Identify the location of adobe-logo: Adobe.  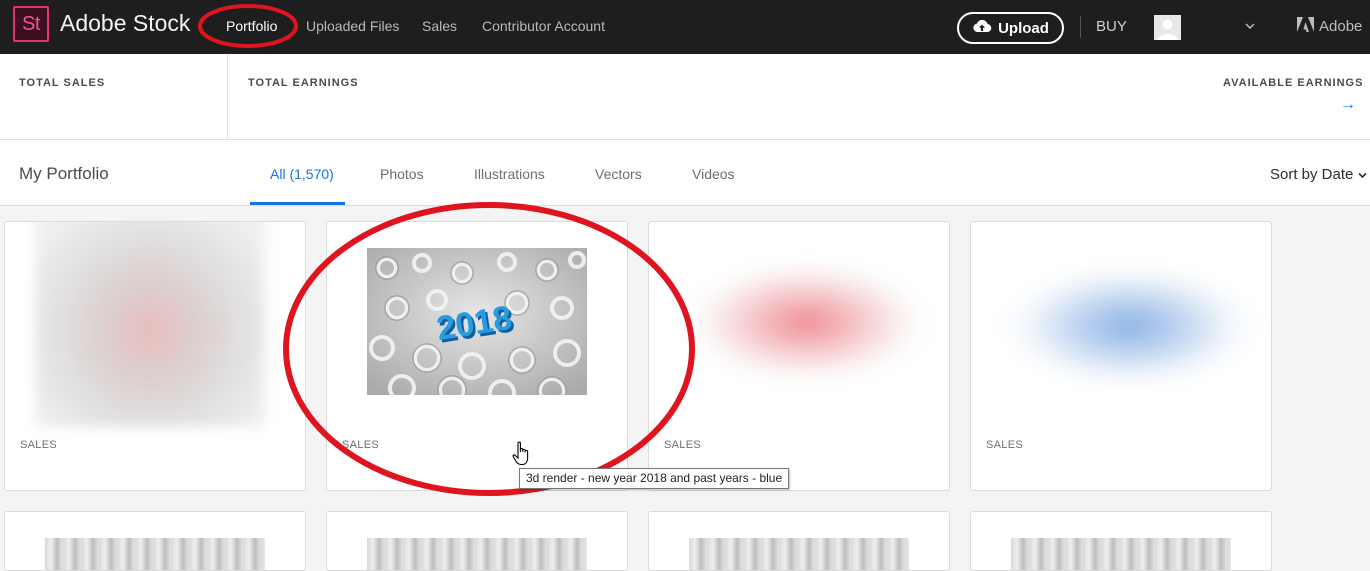
(1329, 26).